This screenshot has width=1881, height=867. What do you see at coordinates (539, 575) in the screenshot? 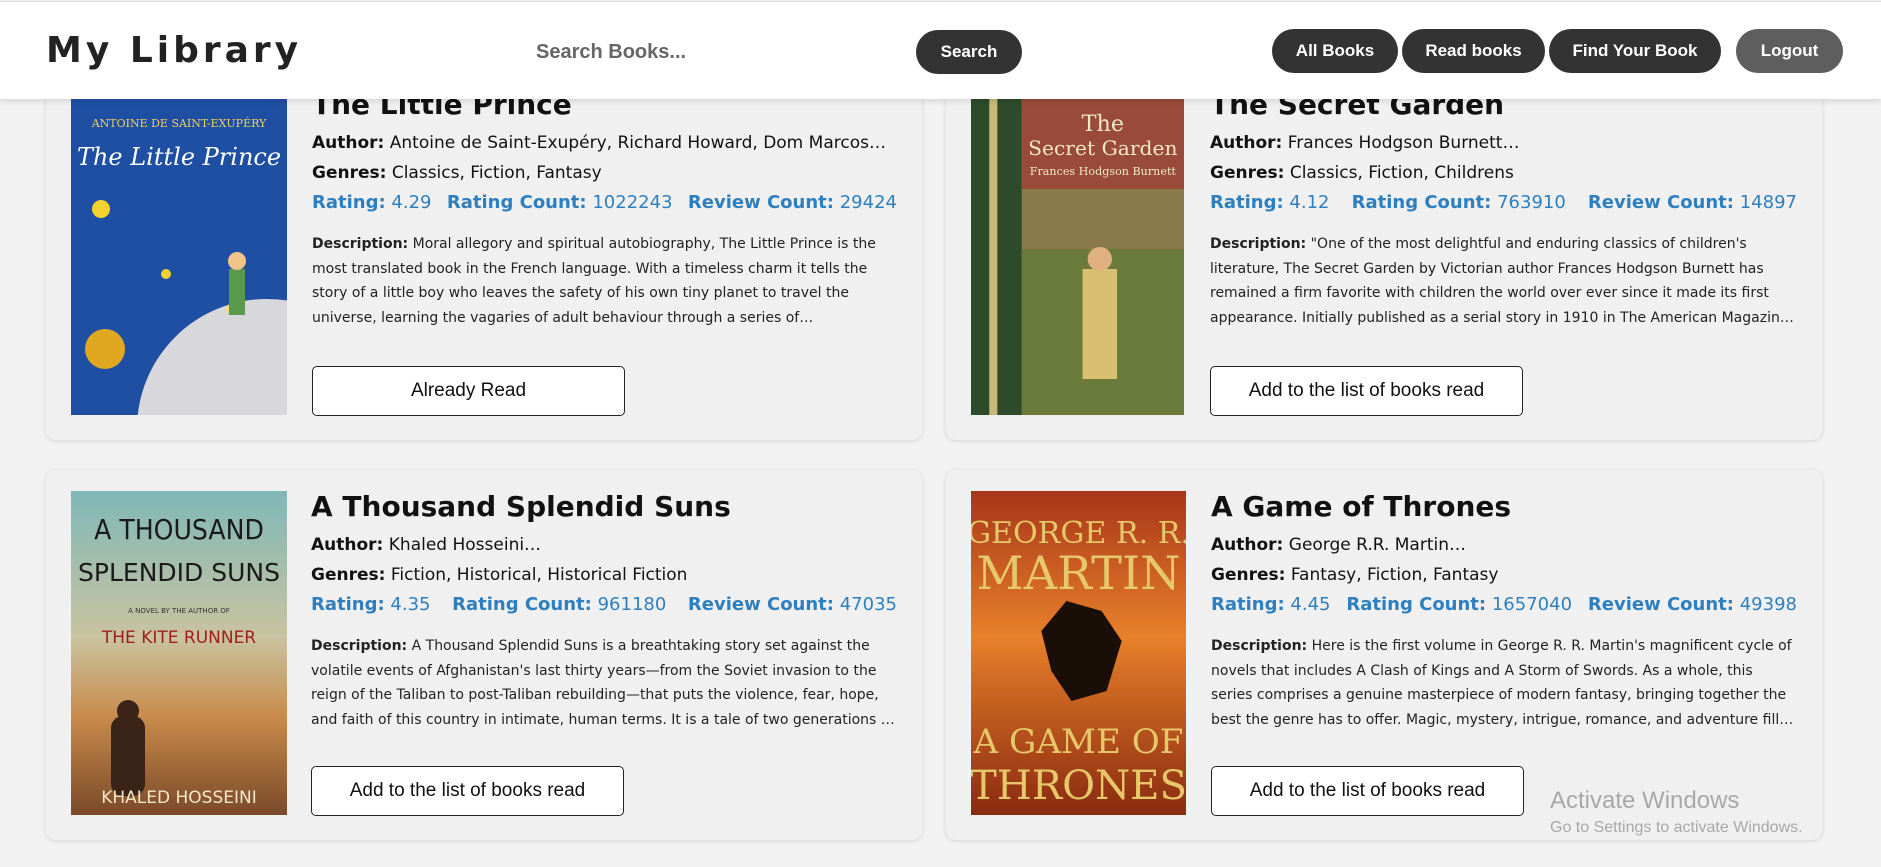
I see `book-genres: Fiction, Historical, Historical Fiction` at bounding box center [539, 575].